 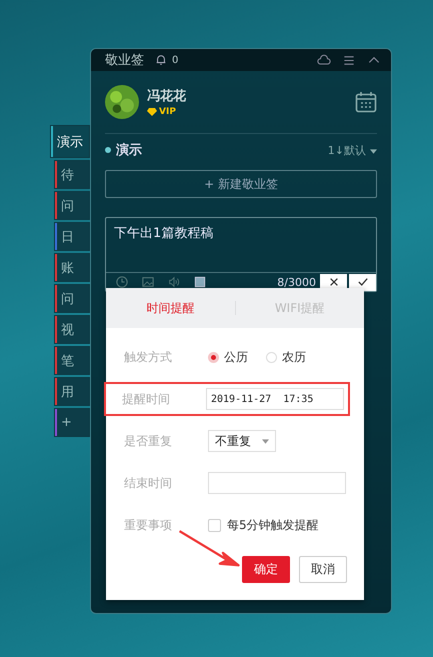 What do you see at coordinates (72, 391) in the screenshot?
I see `side-tab: 用` at bounding box center [72, 391].